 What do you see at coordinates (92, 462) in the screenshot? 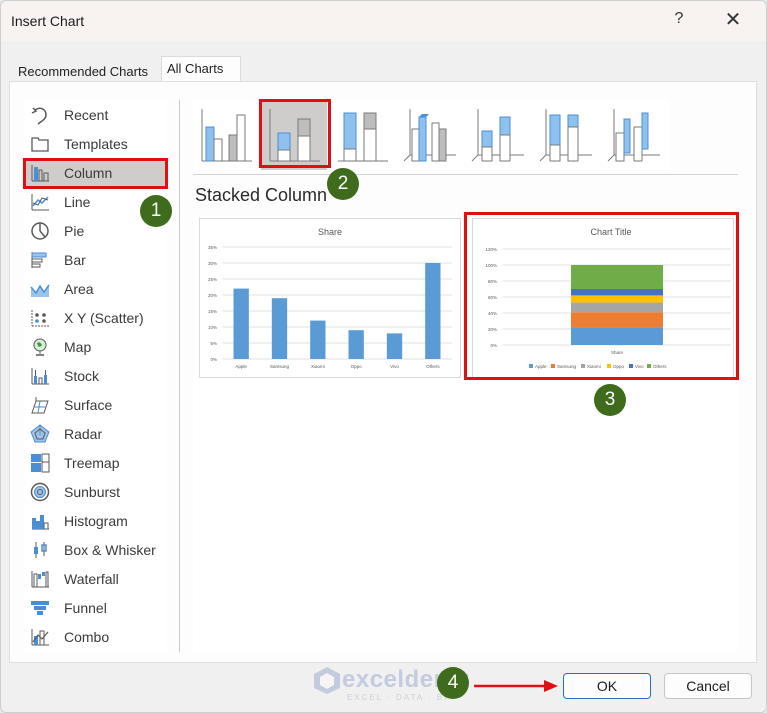
I see `sidebar-item-label: Treemap` at bounding box center [92, 462].